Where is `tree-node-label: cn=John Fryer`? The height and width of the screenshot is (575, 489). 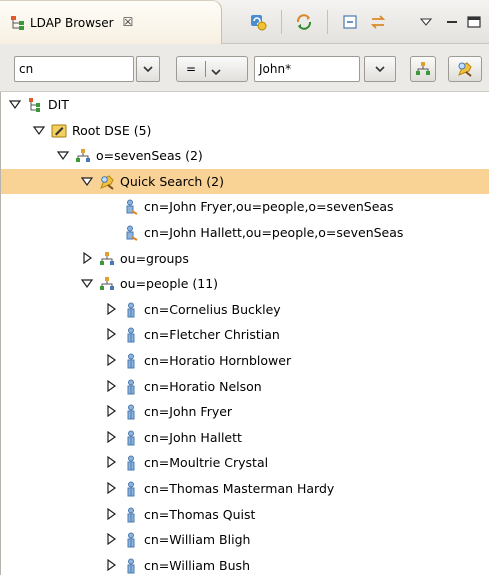 tree-node-label: cn=John Fryer is located at coordinates (188, 412).